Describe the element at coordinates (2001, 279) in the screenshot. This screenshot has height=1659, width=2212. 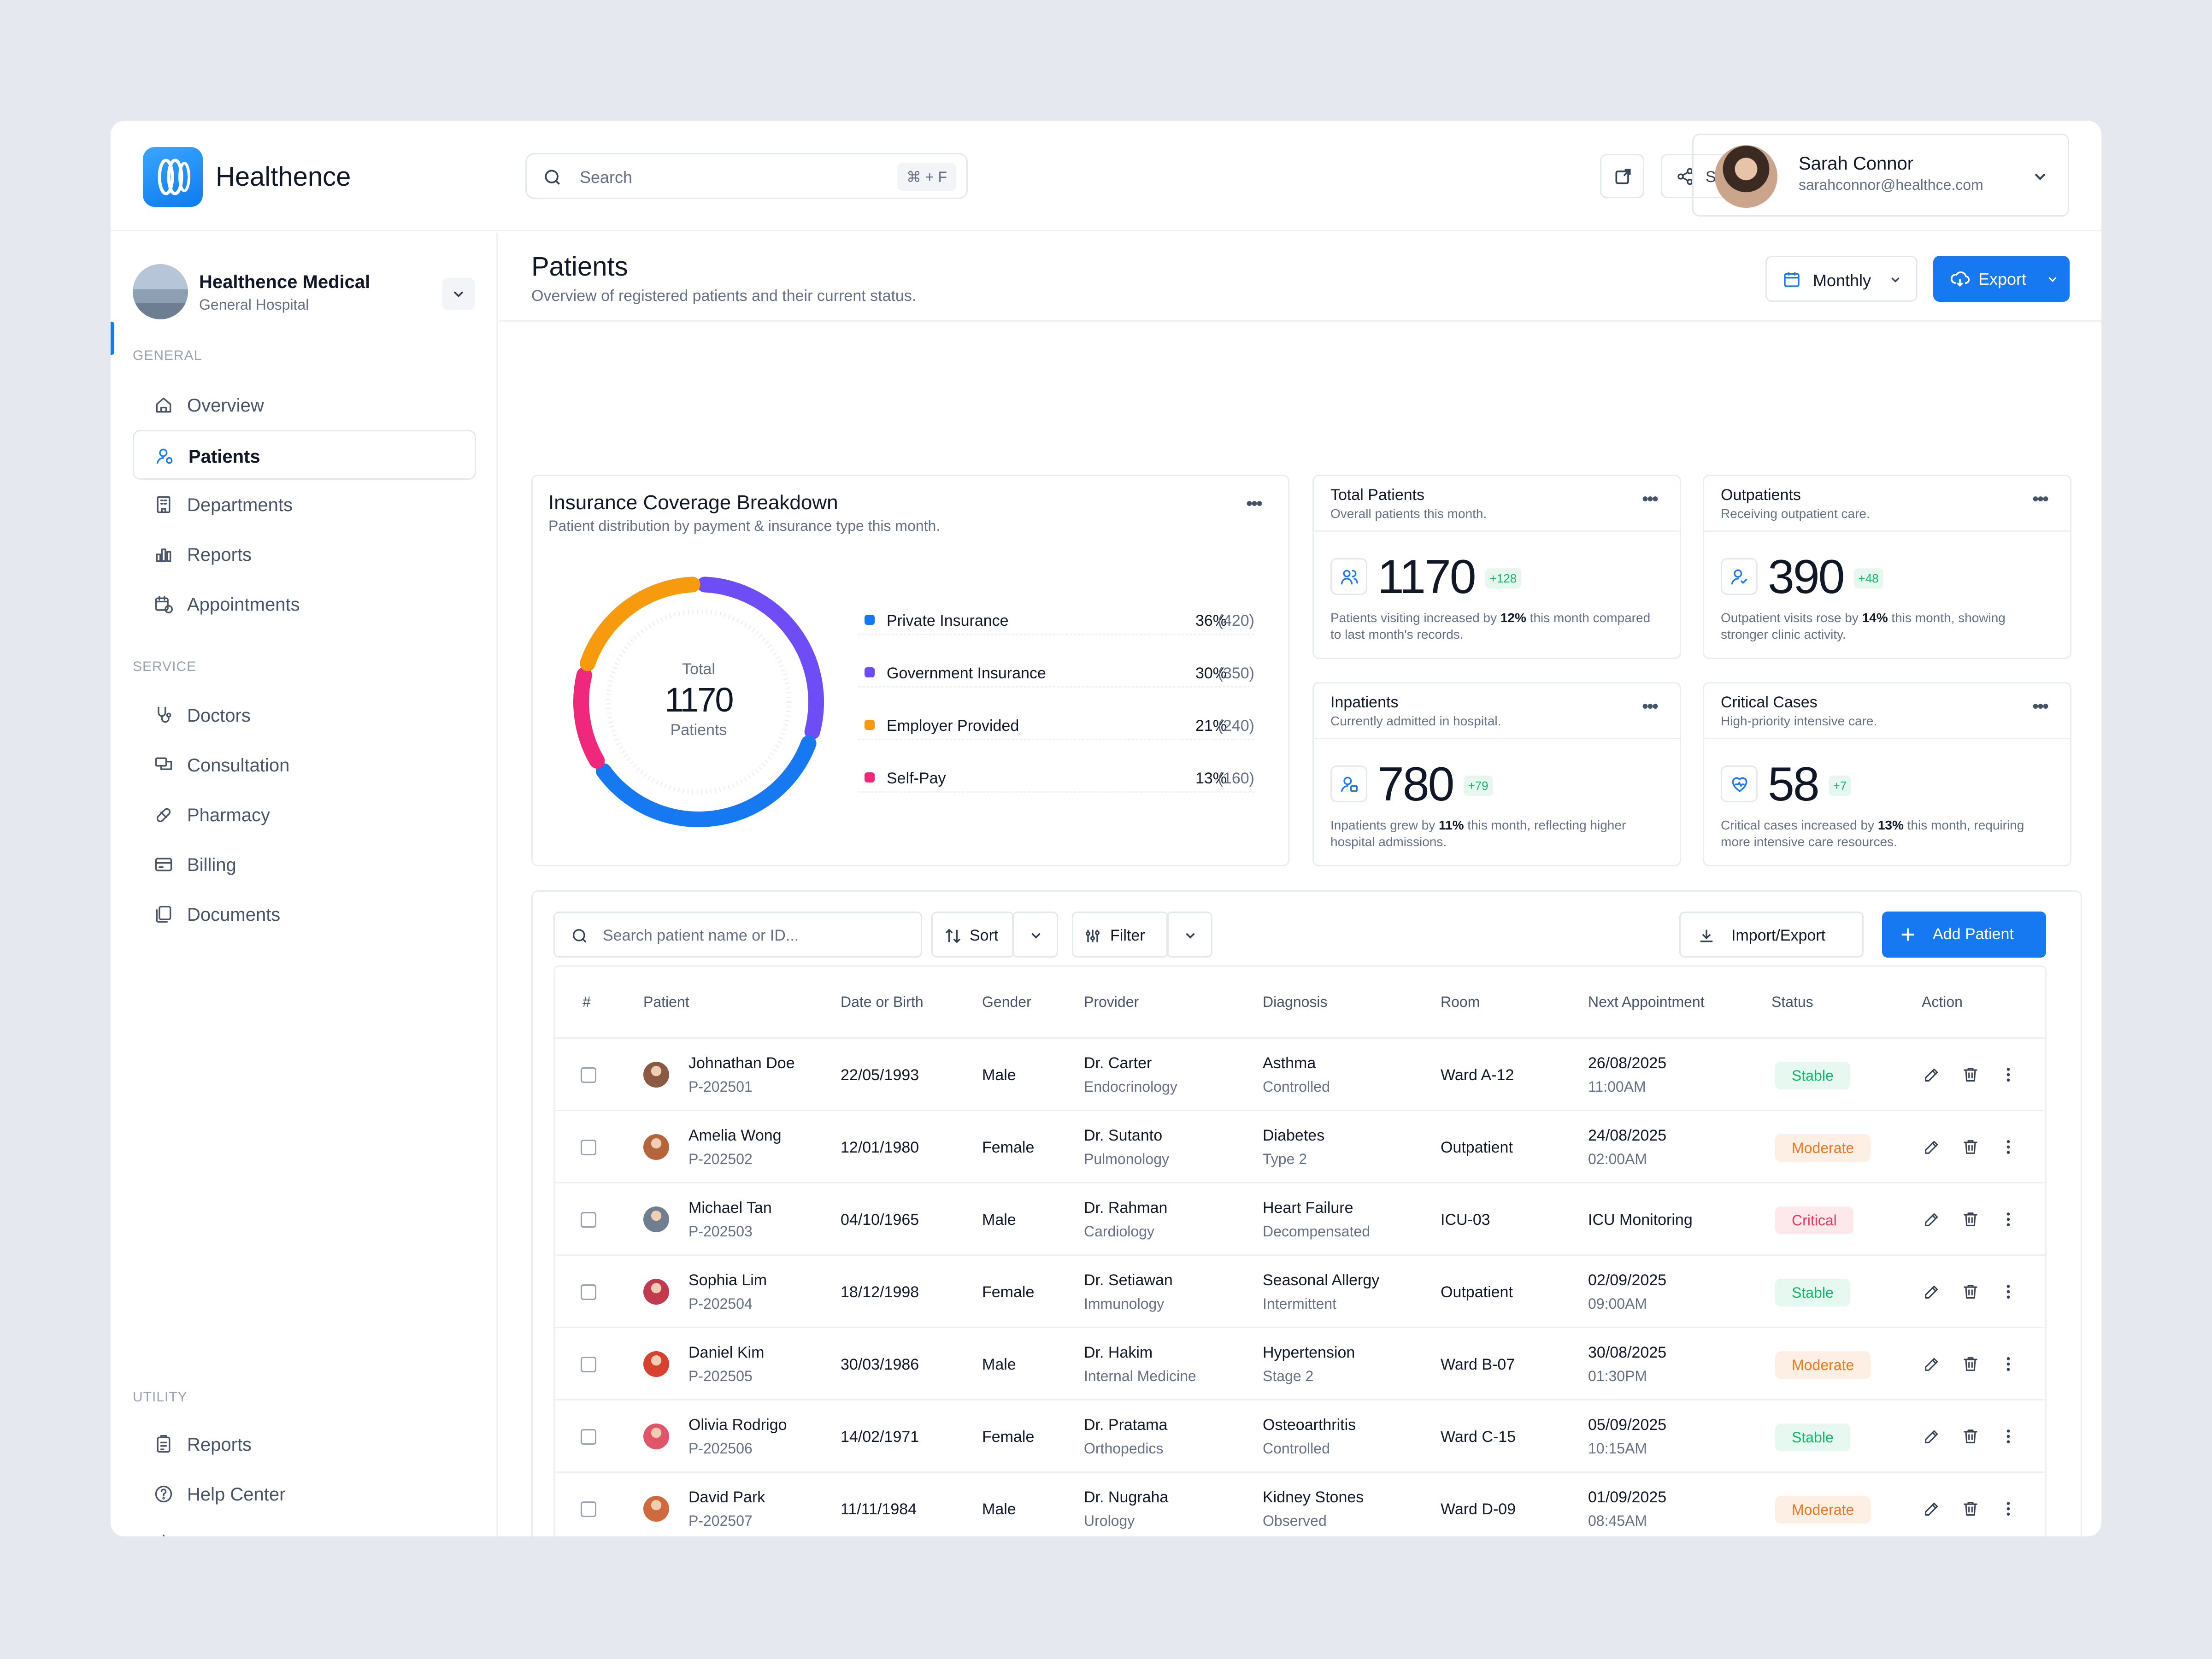
I see `export-button: Export` at that location.